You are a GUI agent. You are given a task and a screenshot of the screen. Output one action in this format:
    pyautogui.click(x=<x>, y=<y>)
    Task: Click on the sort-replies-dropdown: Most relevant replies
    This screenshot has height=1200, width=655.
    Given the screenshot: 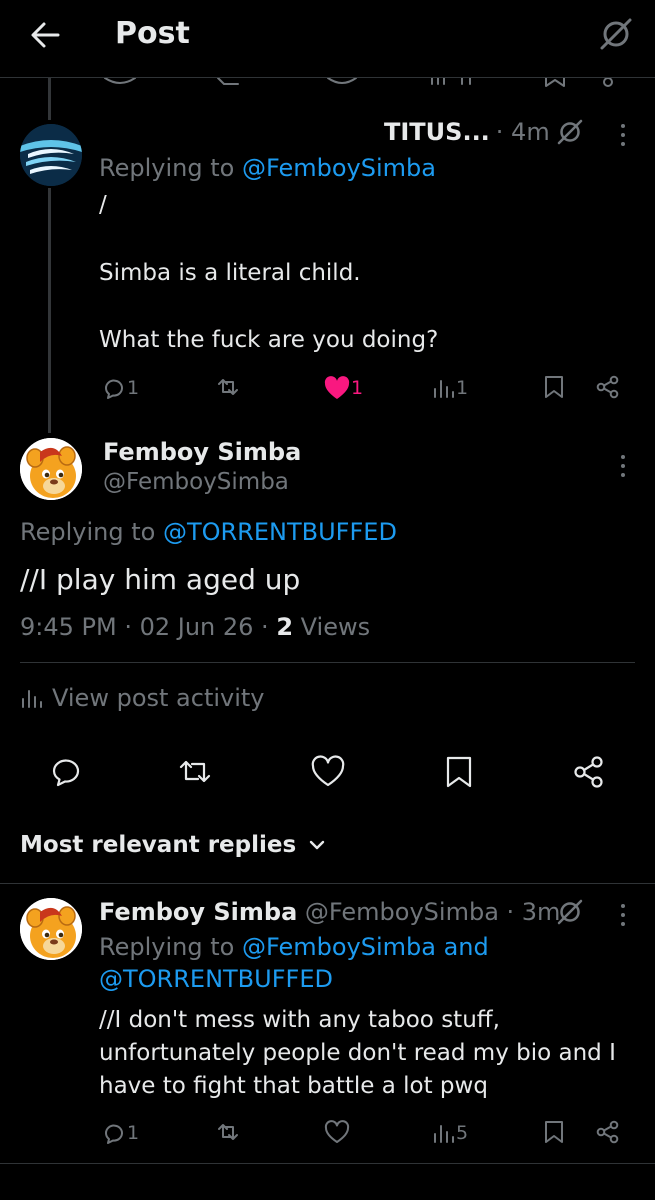 What is the action you would take?
    pyautogui.click(x=174, y=845)
    